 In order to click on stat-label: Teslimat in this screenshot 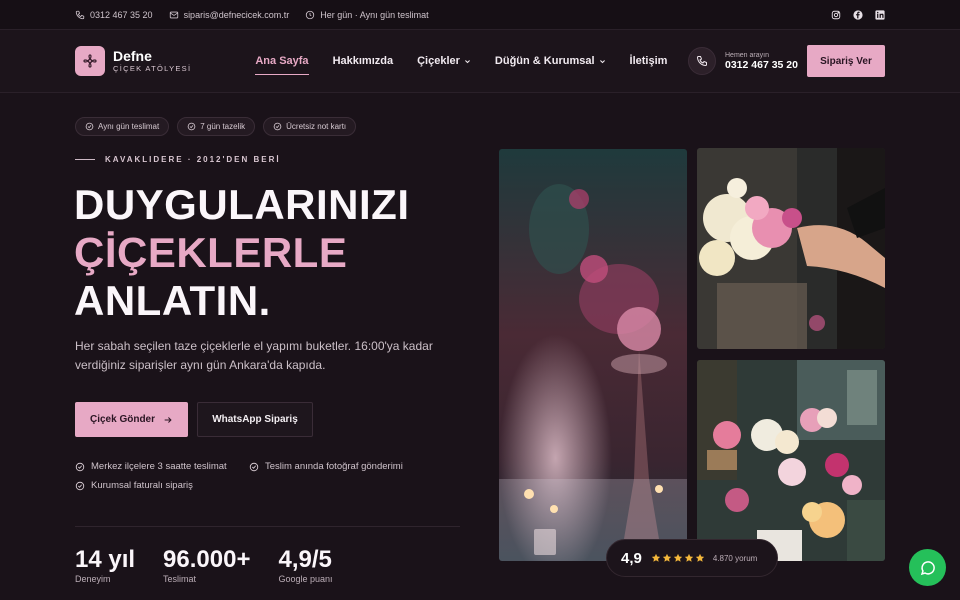, I will do `click(180, 579)`.